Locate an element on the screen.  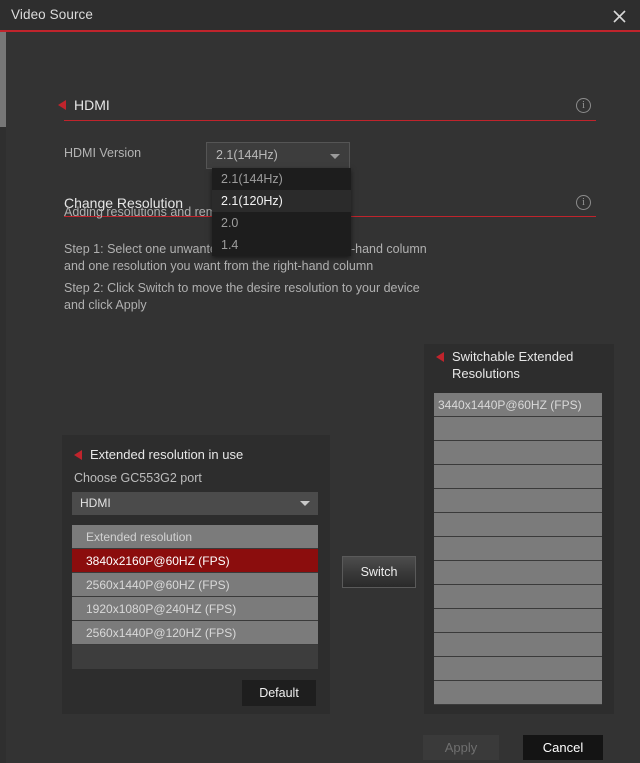
default-button: Default is located at coordinates (279, 693).